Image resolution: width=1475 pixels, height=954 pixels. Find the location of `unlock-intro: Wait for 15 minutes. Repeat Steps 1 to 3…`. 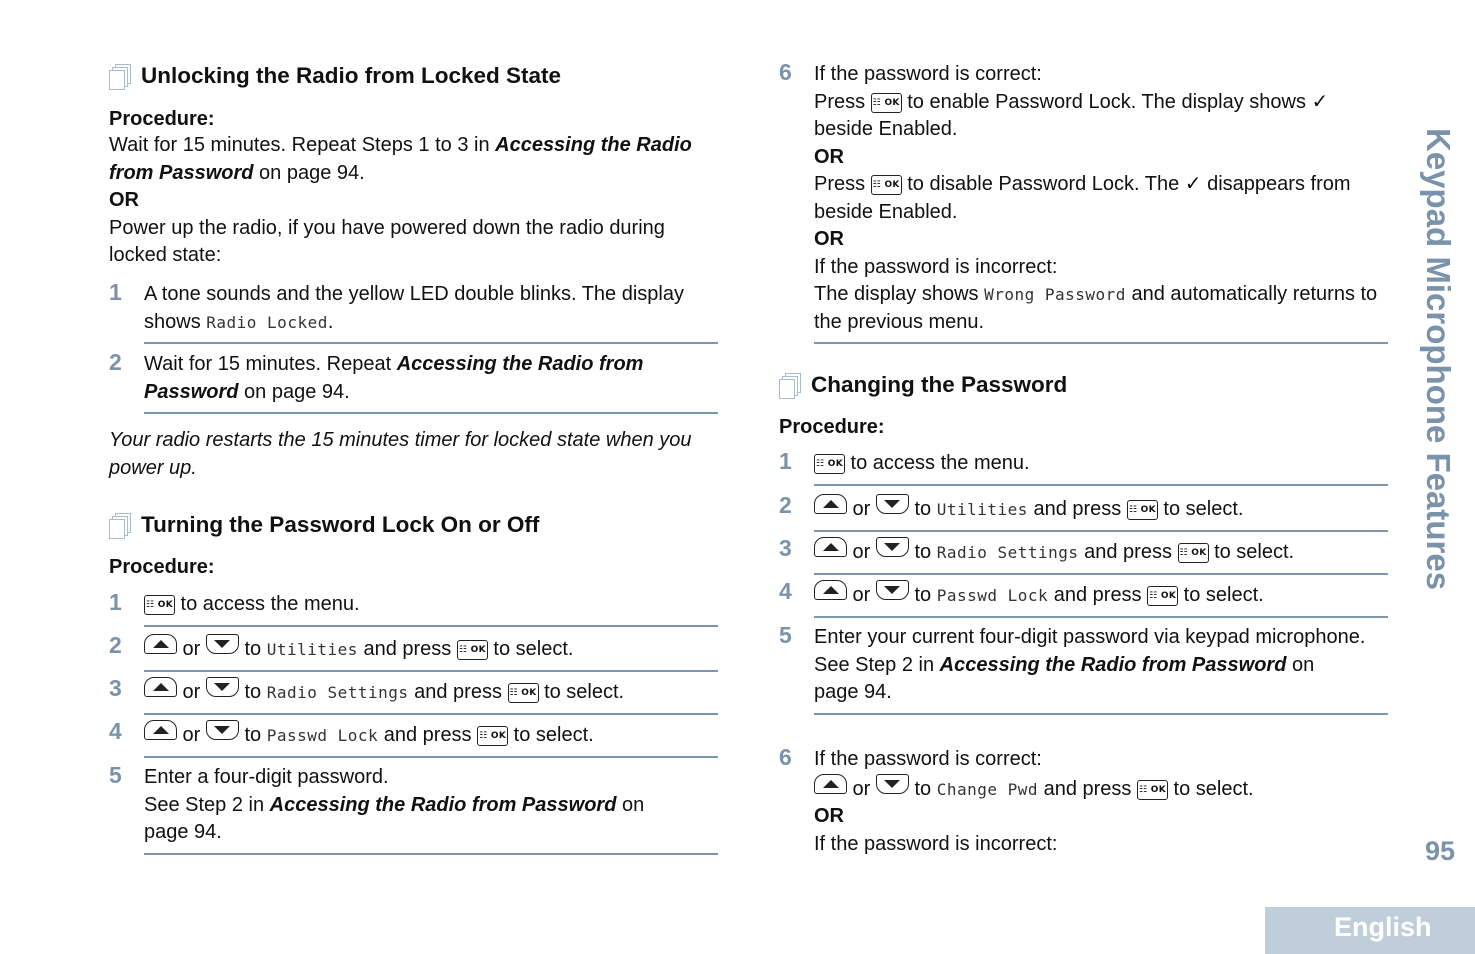

unlock-intro: Wait for 15 minutes. Repeat Steps 1 to 3… is located at coordinates (413, 201).